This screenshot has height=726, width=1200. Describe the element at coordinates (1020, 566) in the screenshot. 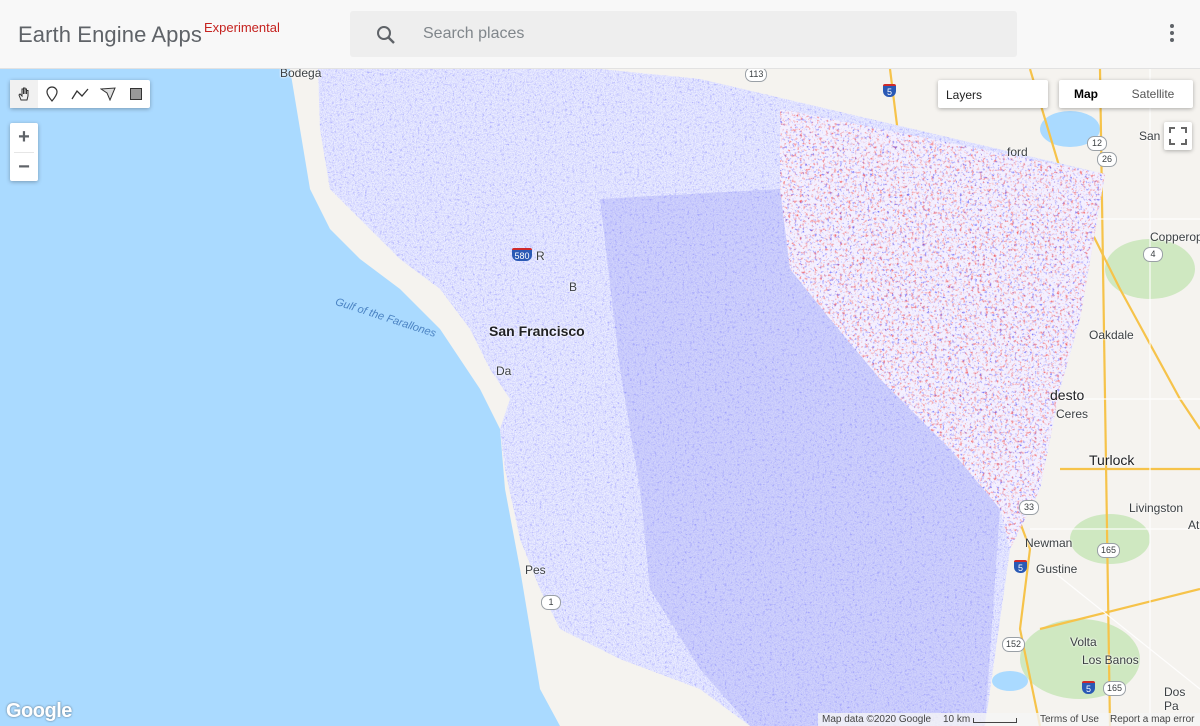

I see `interstate-5-south: 5` at that location.